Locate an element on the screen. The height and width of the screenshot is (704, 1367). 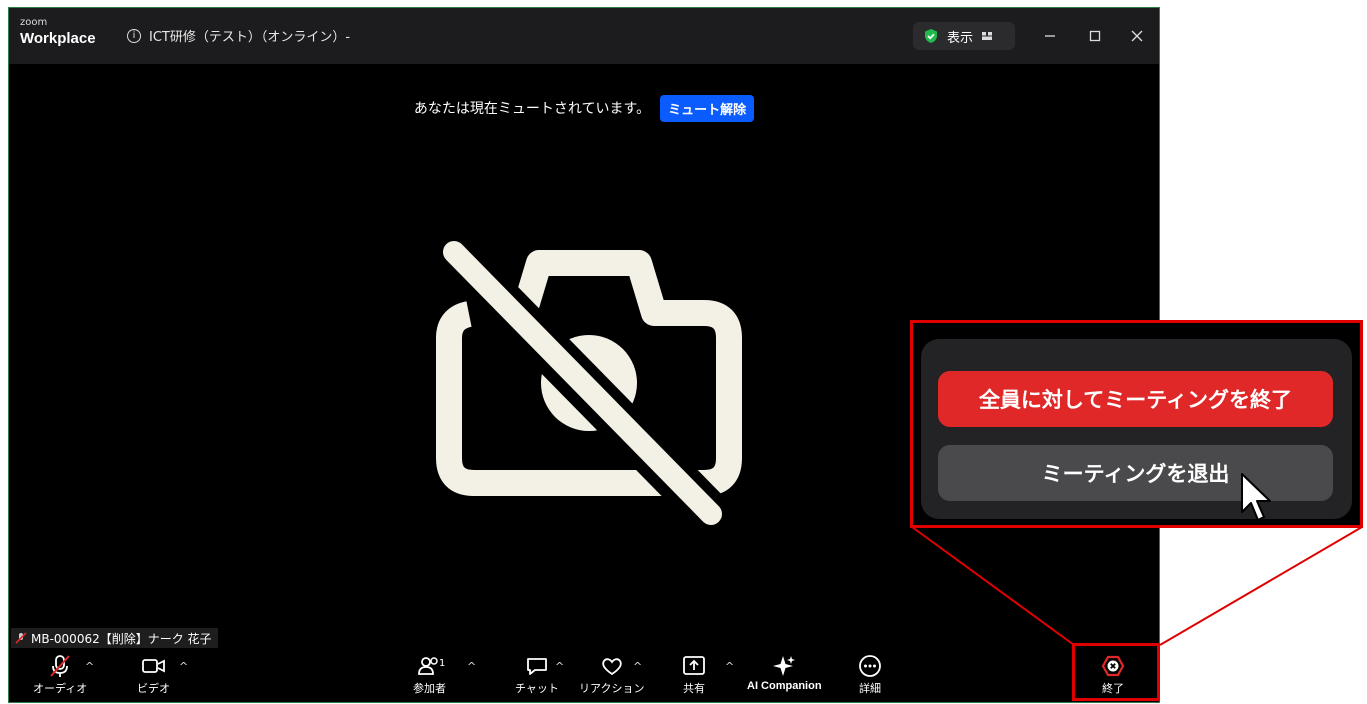
muted-mic-icon is located at coordinates (21, 638).